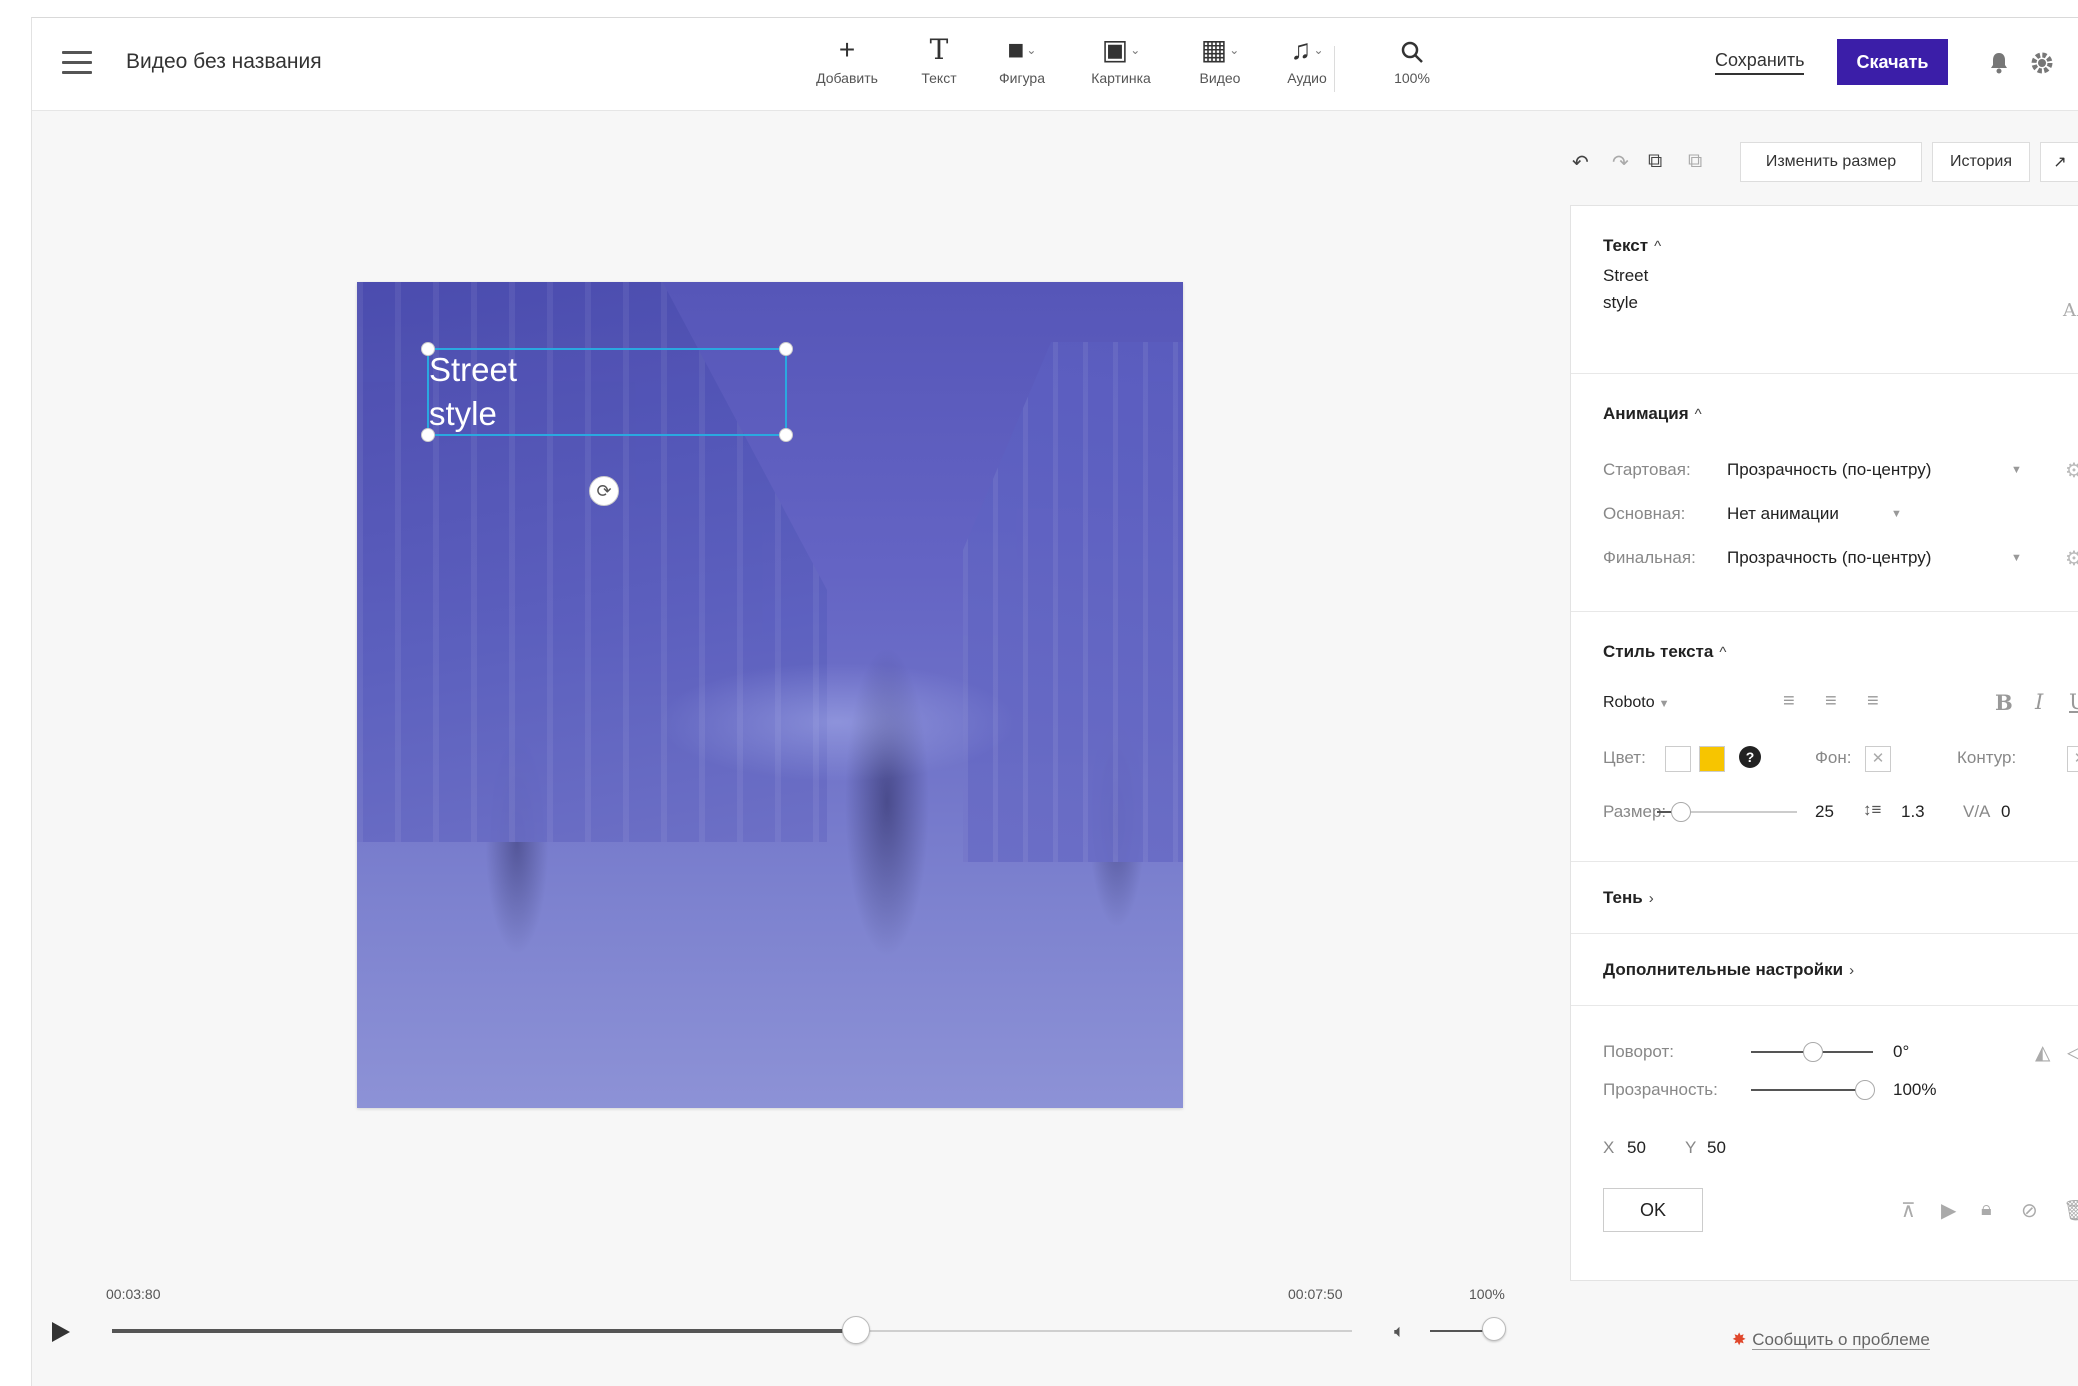 The image size is (2078, 1386). I want to click on ok-button: OK, so click(1653, 1210).